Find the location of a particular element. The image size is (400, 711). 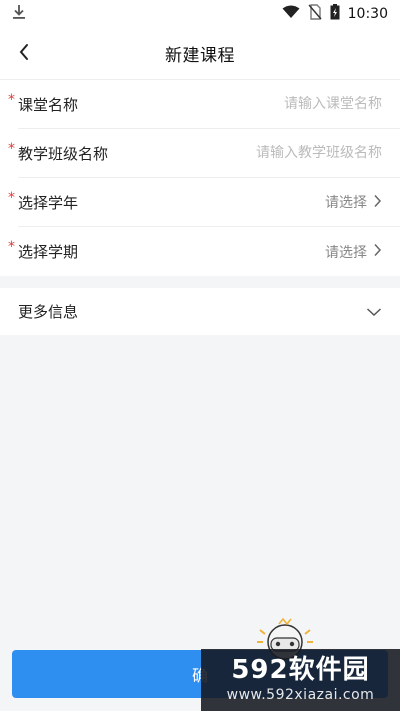

classroom-name-label: * 课堂名称 is located at coordinates (43, 103).